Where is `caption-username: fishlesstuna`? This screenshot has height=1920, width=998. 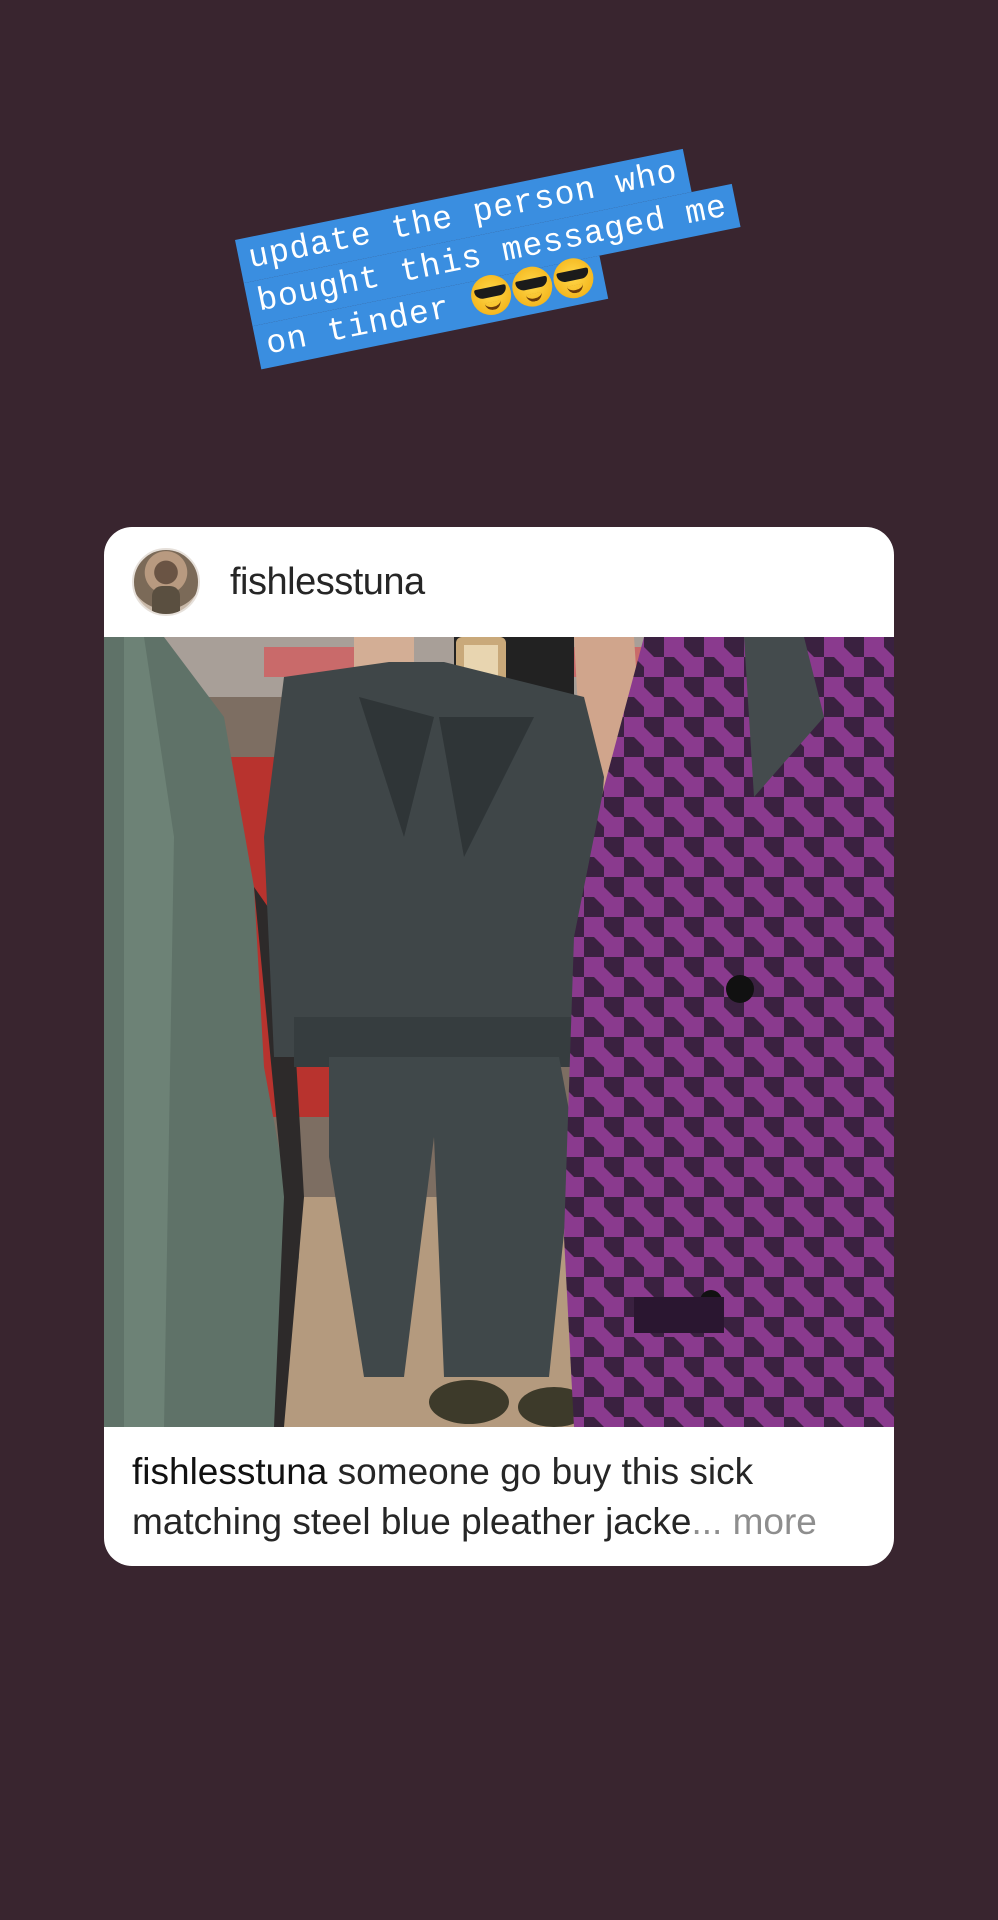
caption-username: fishlesstuna is located at coordinates (229, 1471).